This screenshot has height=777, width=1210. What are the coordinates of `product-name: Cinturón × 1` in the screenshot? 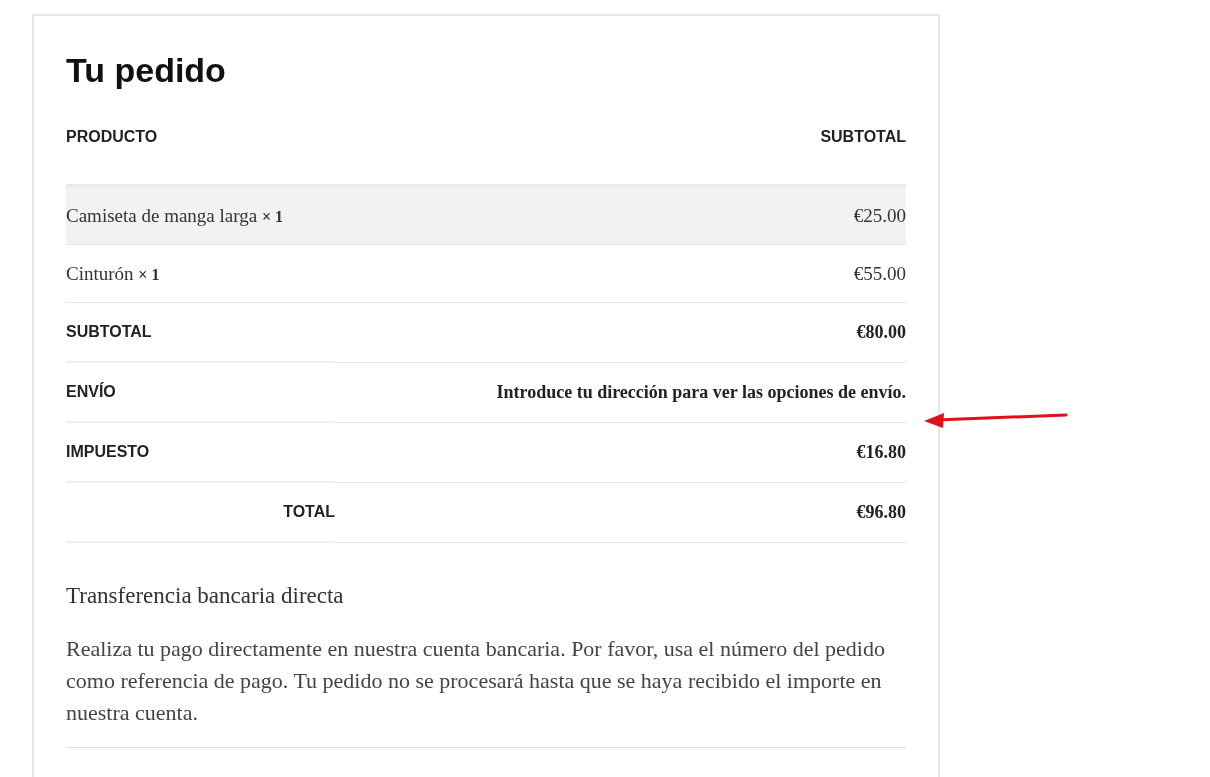 It's located at (113, 273).